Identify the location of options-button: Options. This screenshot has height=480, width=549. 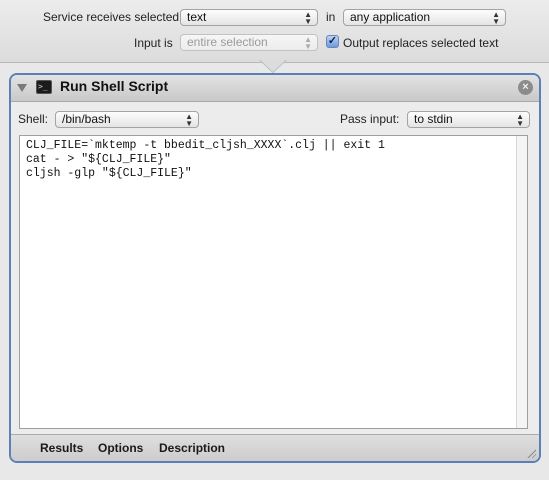
(120, 448).